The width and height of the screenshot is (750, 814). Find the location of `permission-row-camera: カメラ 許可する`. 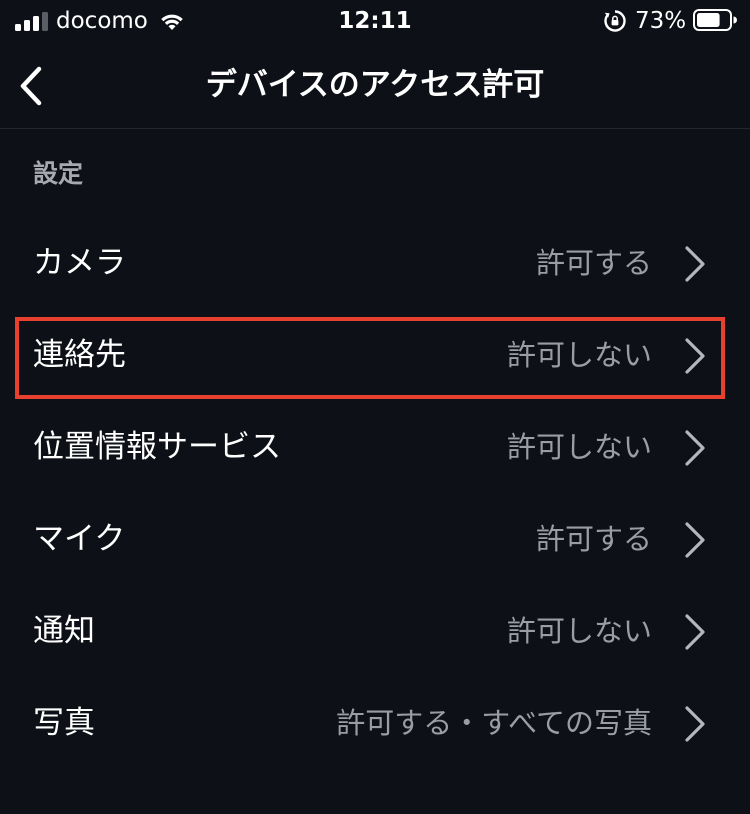

permission-row-camera: カメラ 許可する is located at coordinates (375, 263).